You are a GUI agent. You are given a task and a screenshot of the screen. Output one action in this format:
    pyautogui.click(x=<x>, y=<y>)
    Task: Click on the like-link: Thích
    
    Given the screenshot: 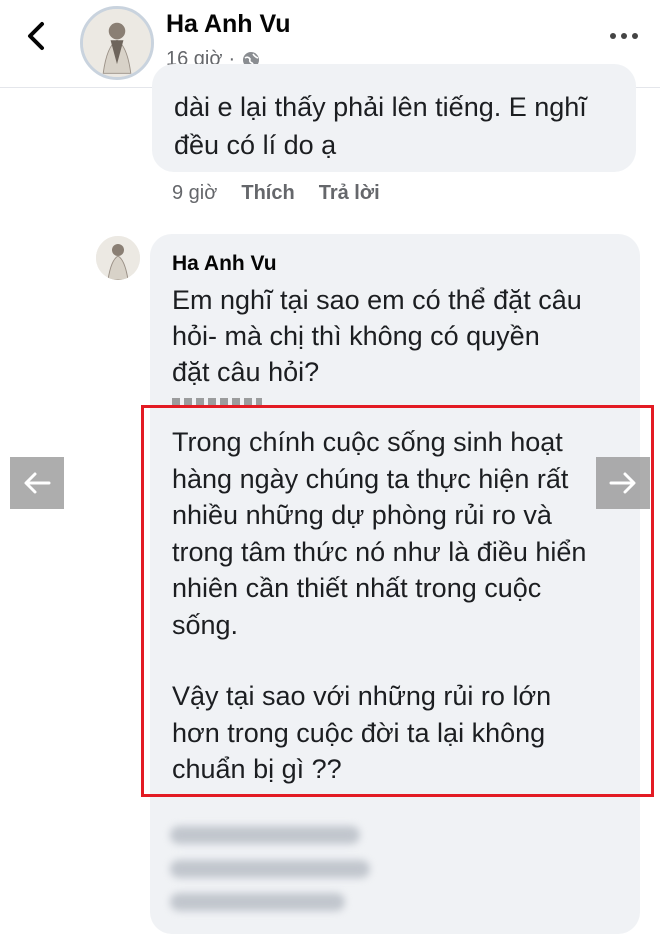 What is the action you would take?
    pyautogui.click(x=267, y=193)
    